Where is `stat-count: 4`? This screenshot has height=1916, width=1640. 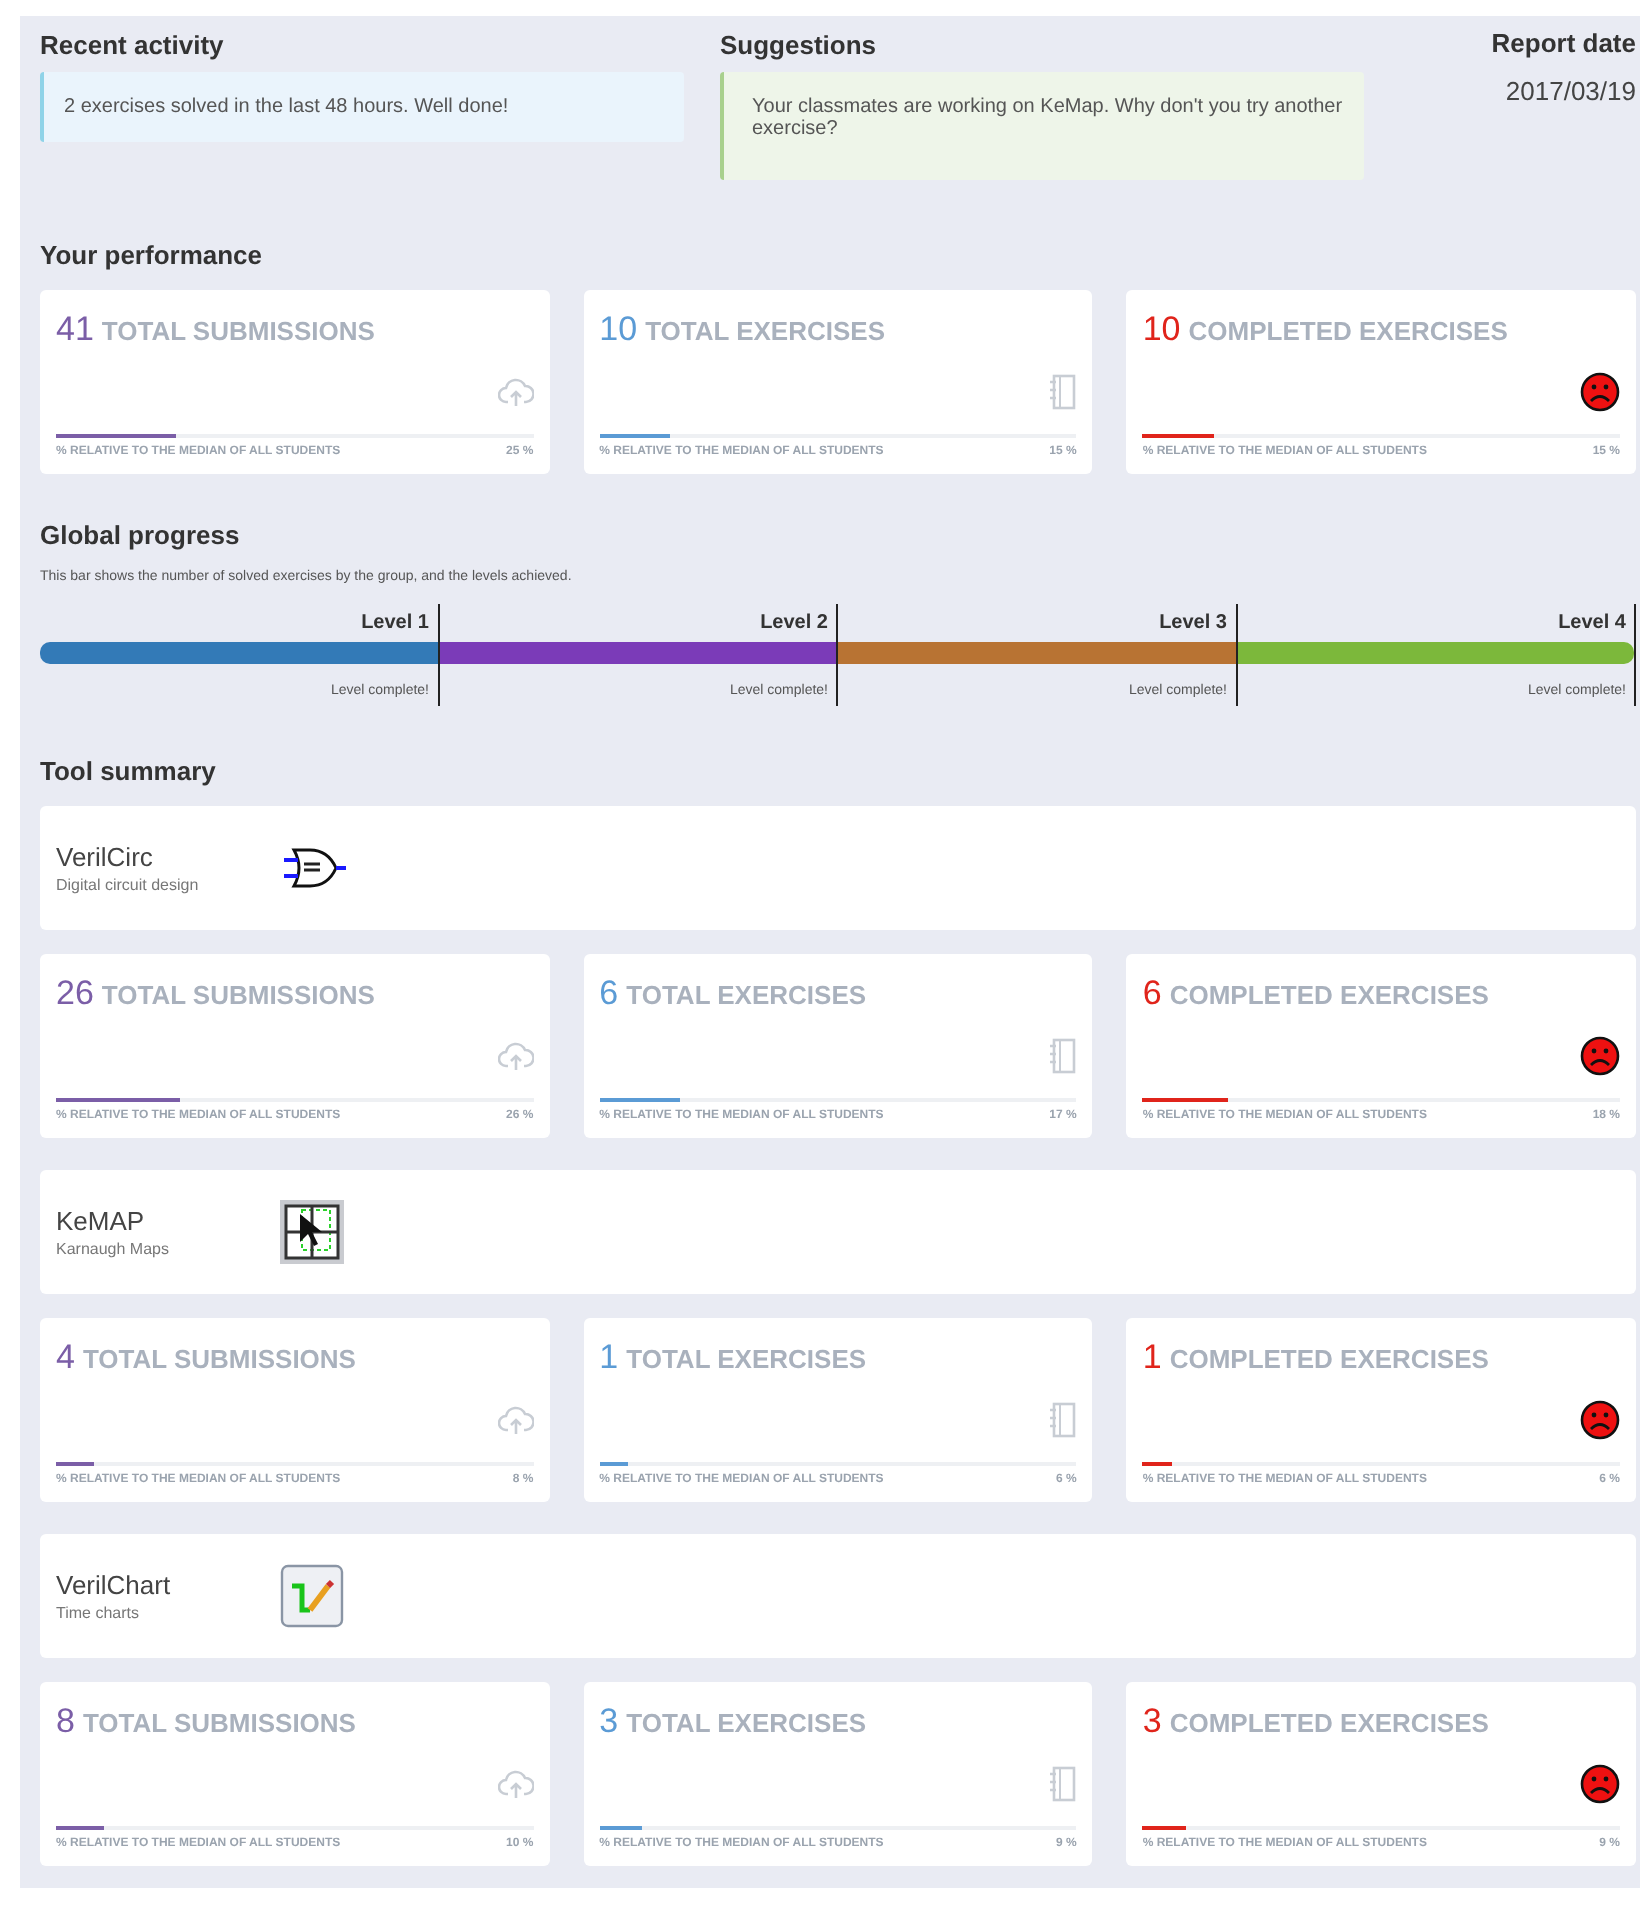 stat-count: 4 is located at coordinates (65, 1358).